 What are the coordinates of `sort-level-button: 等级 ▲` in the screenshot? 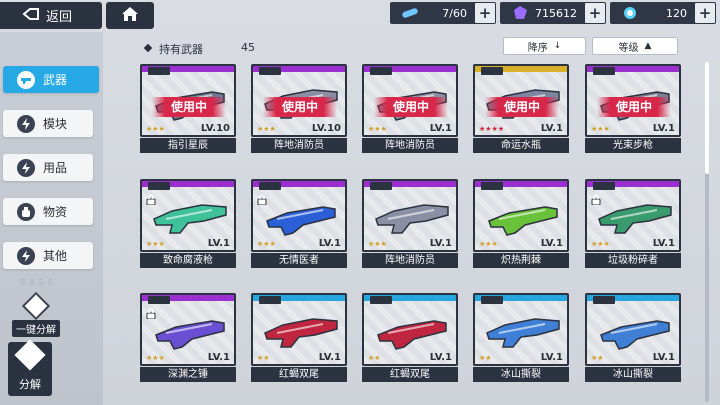 It's located at (635, 46).